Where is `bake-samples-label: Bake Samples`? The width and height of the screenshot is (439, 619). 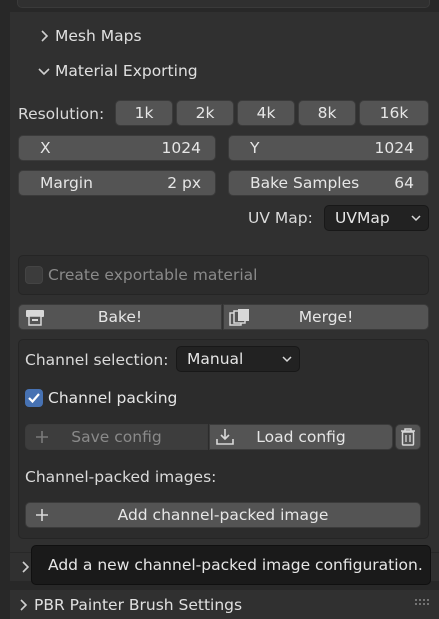
bake-samples-label: Bake Samples is located at coordinates (305, 183).